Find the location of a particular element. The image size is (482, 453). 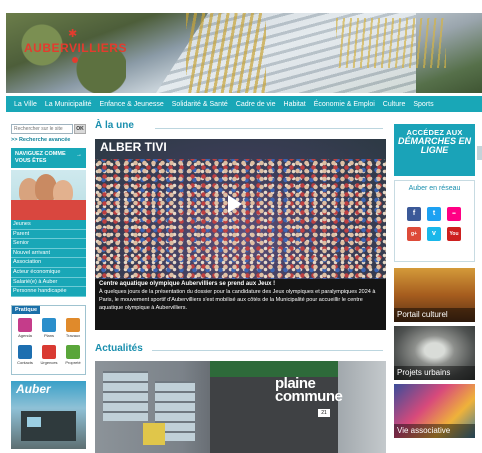

logo-star-icon: ✱ is located at coordinates (73, 34).